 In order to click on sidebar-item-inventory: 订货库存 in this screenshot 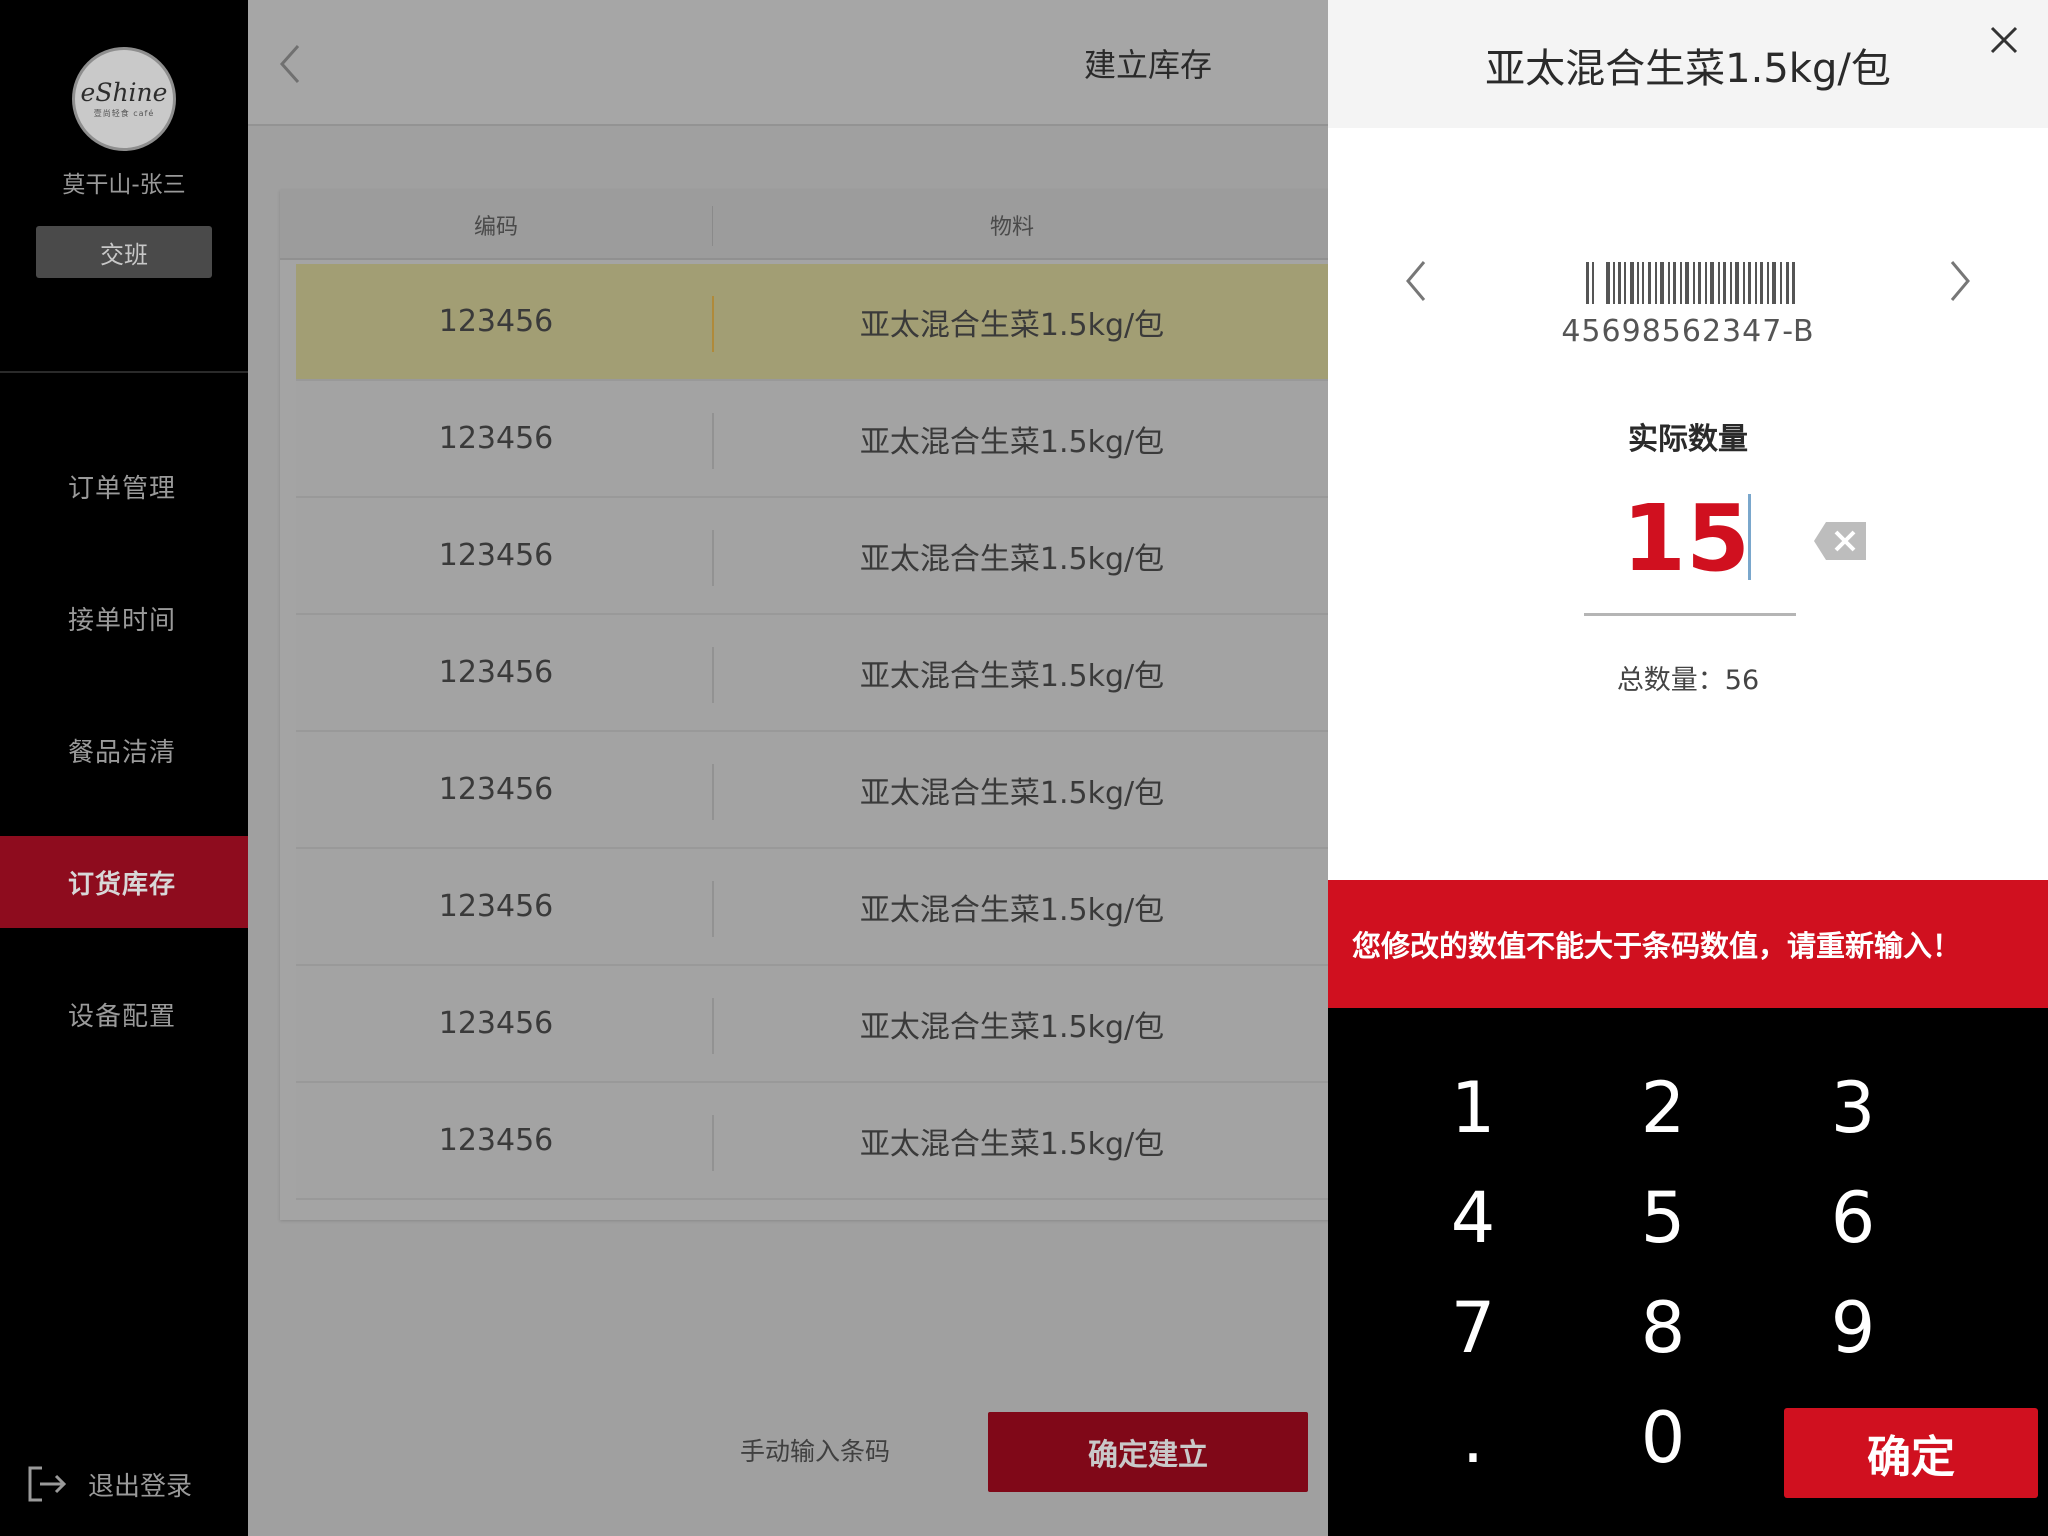, I will do `click(124, 882)`.